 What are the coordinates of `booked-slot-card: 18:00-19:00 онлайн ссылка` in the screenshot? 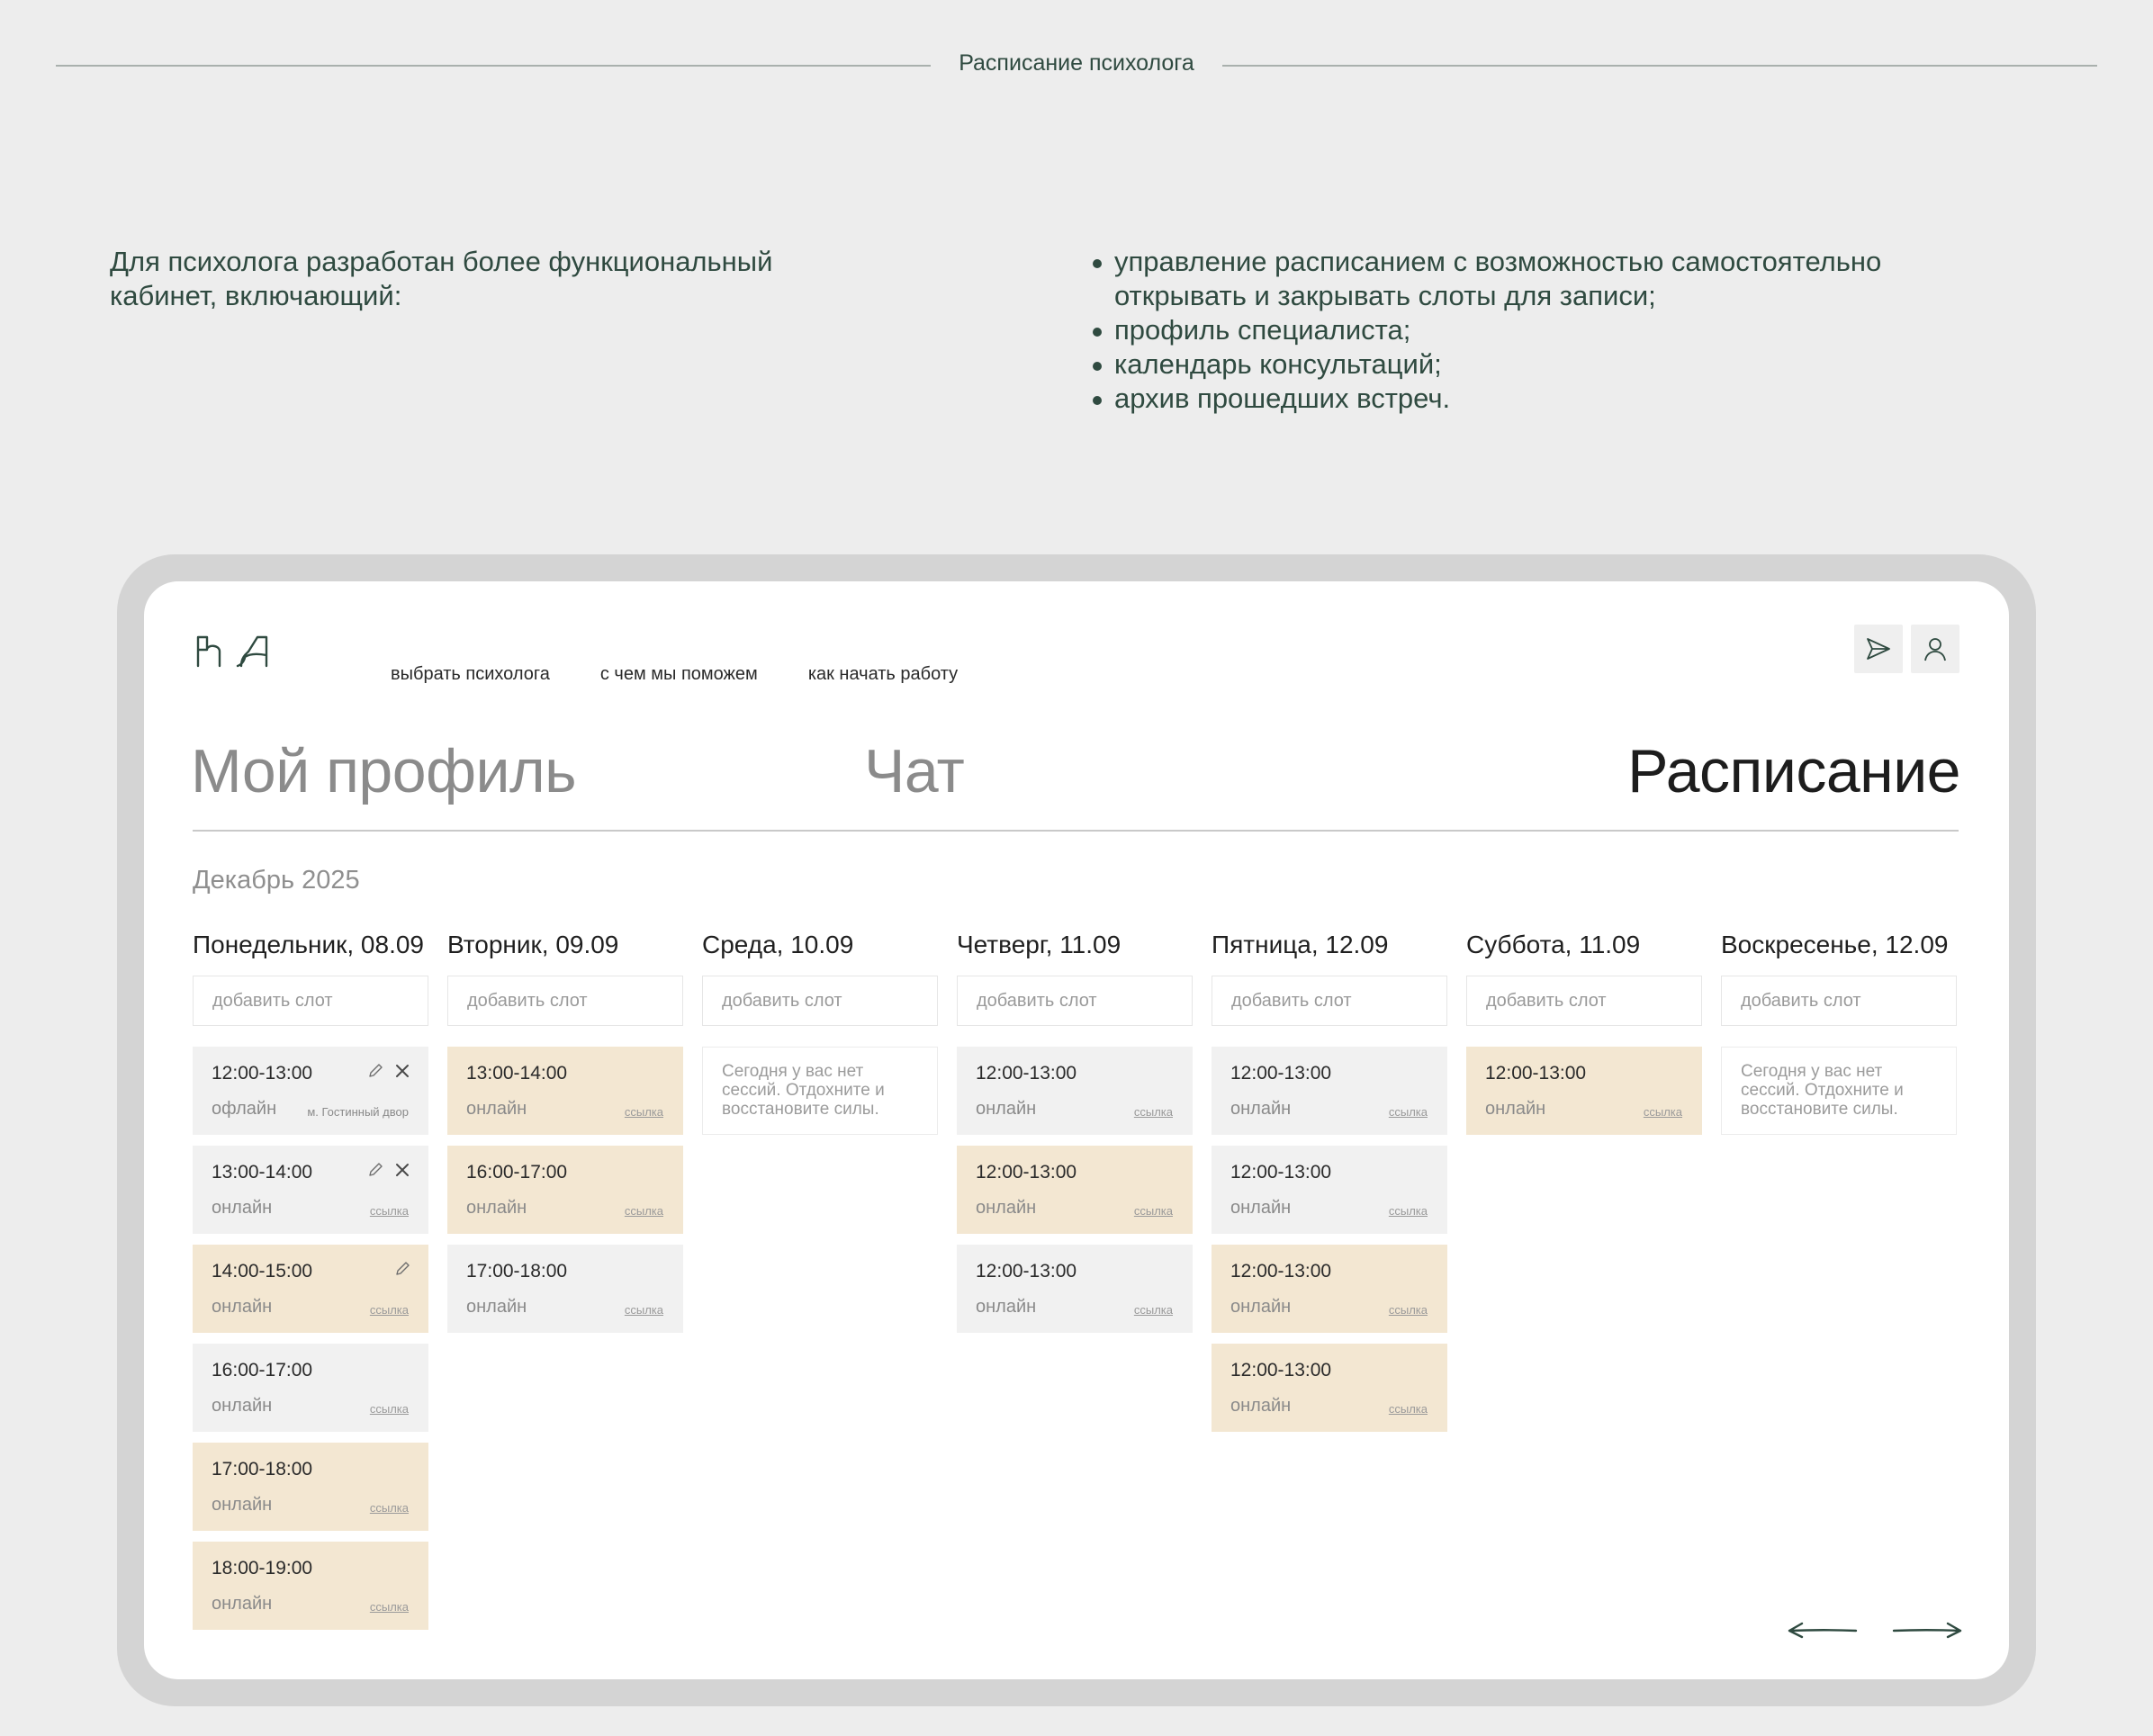 It's located at (310, 1586).